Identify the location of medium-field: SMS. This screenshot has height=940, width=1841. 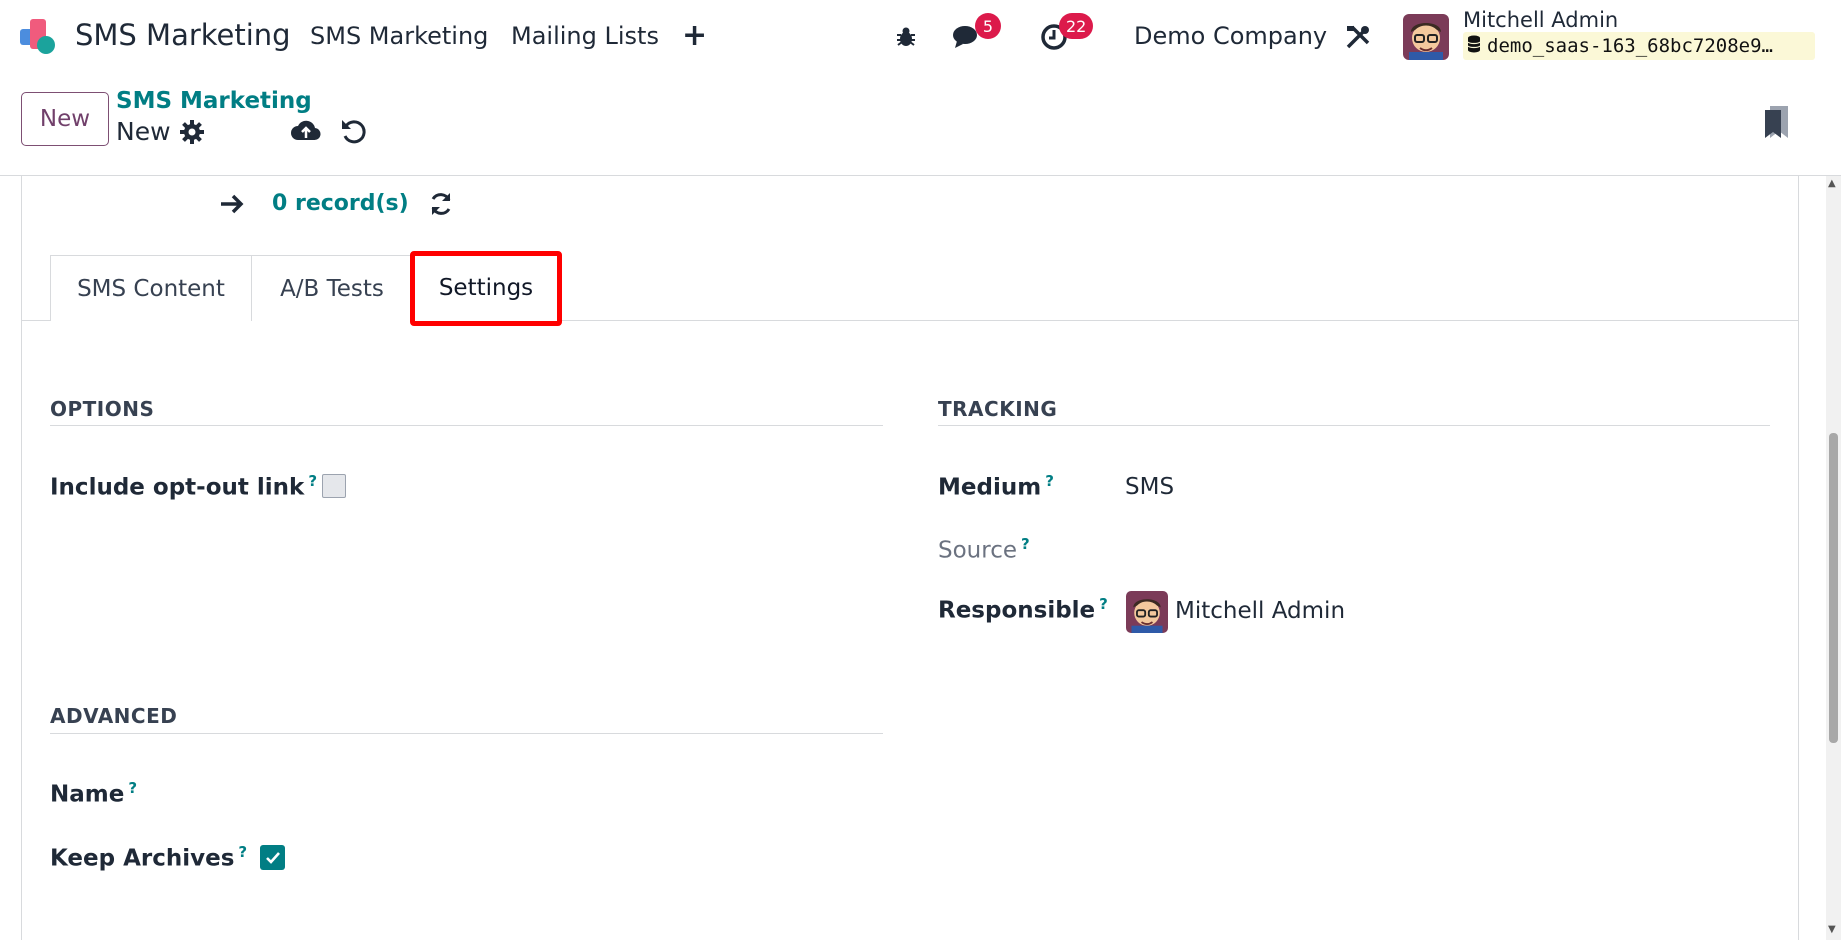
(1149, 487).